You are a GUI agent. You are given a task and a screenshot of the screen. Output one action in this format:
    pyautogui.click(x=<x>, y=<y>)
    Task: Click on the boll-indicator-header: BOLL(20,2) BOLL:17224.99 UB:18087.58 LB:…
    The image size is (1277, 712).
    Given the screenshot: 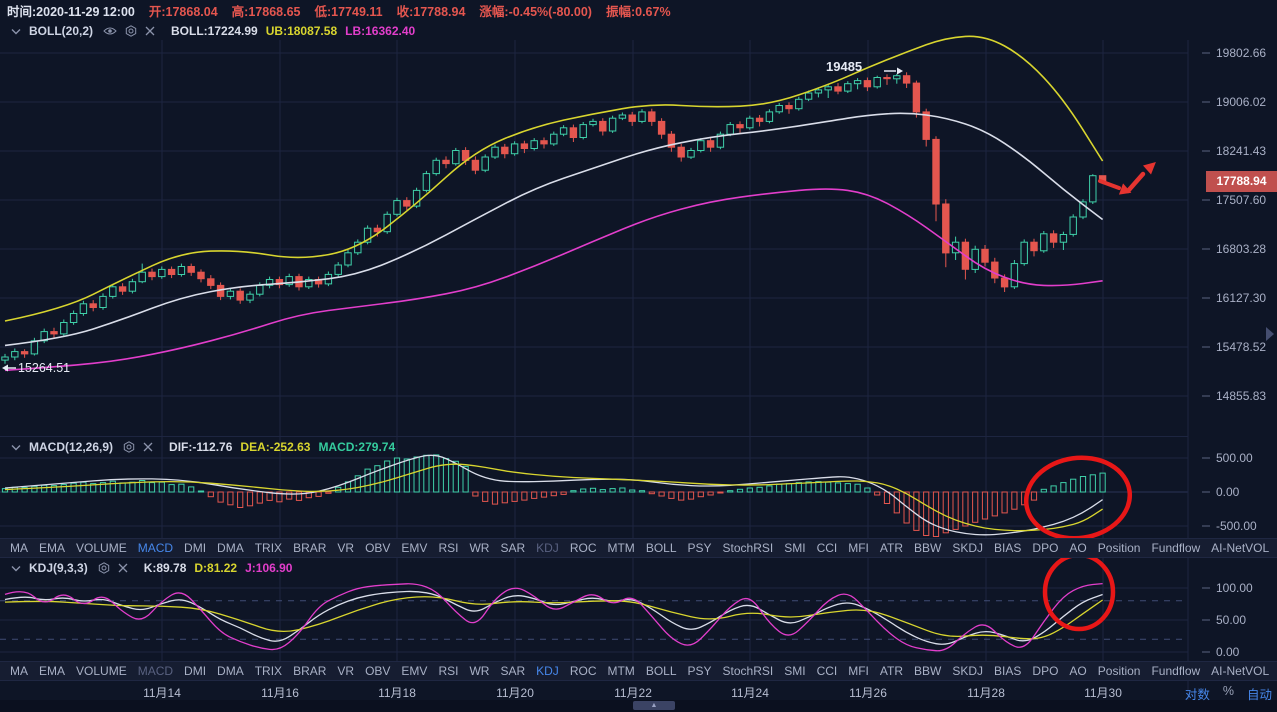 What is the action you would take?
    pyautogui.click(x=207, y=31)
    